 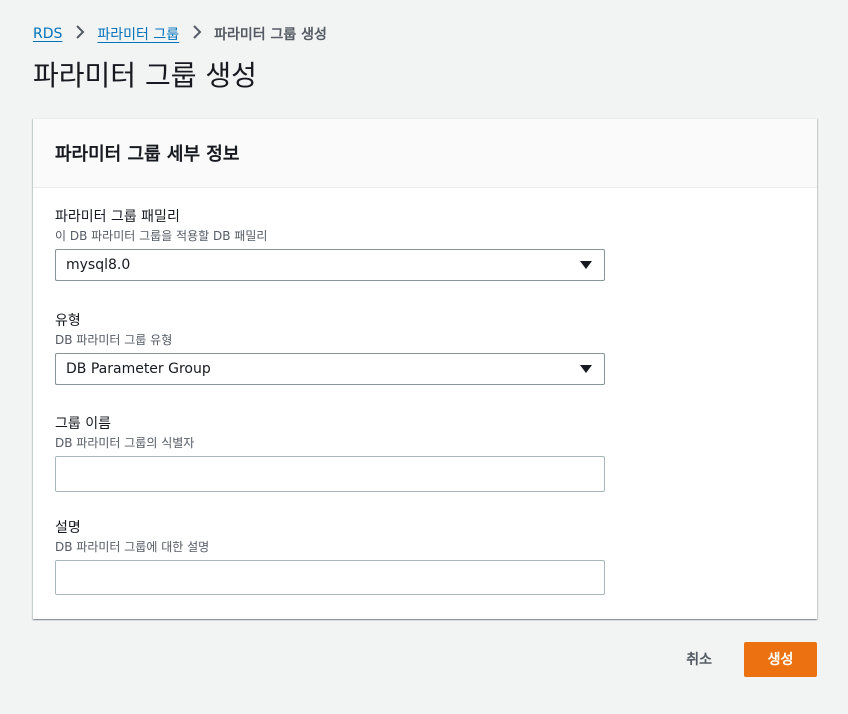 What do you see at coordinates (68, 321) in the screenshot?
I see `type-label: 유형` at bounding box center [68, 321].